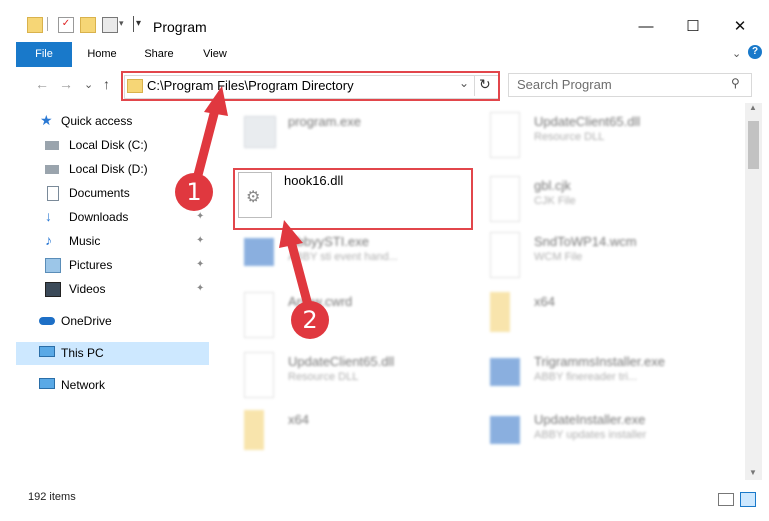  I want to click on annotation-badge-1: 1, so click(194, 192).